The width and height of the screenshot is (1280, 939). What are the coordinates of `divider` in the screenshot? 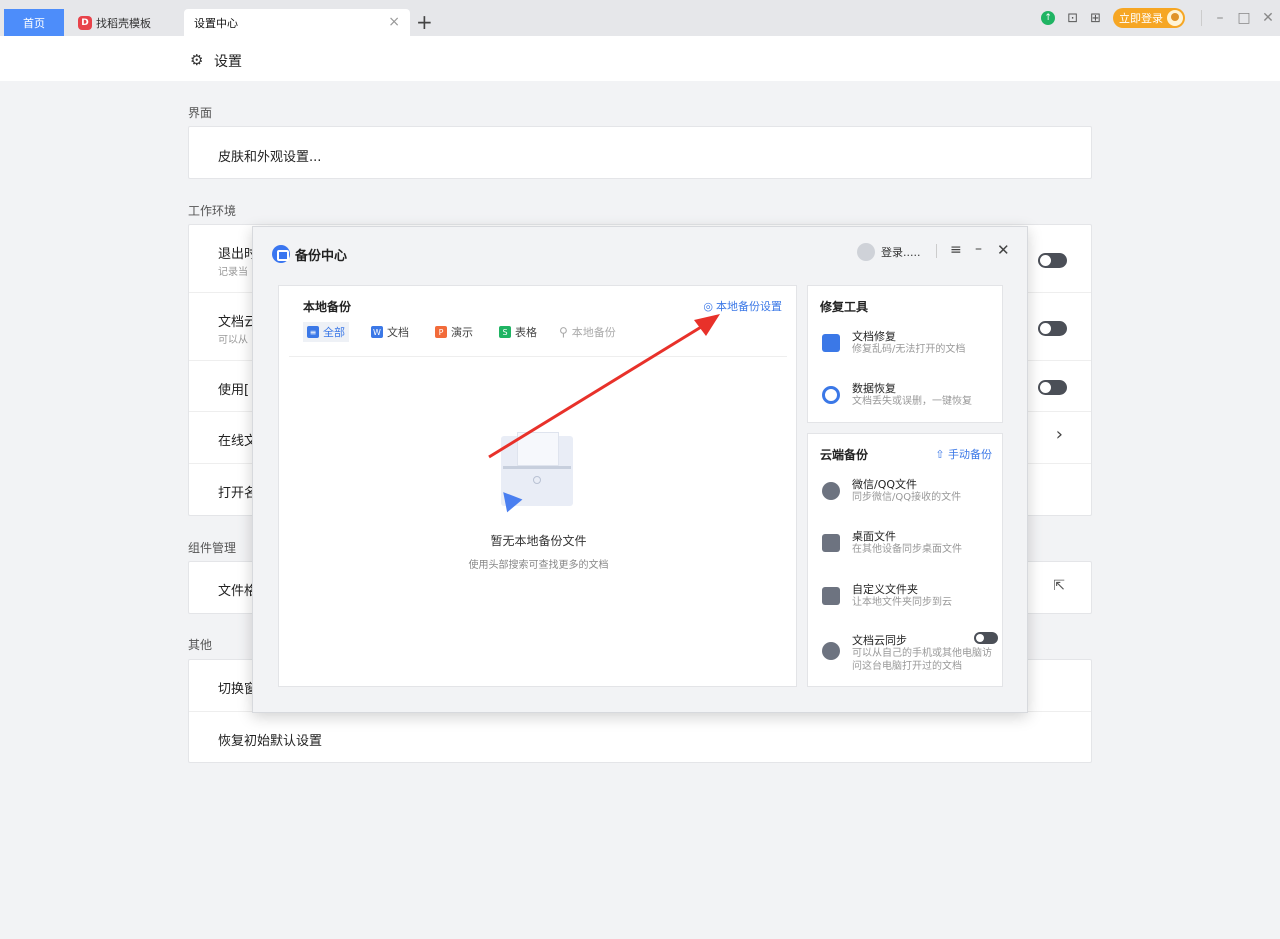 It's located at (1201, 18).